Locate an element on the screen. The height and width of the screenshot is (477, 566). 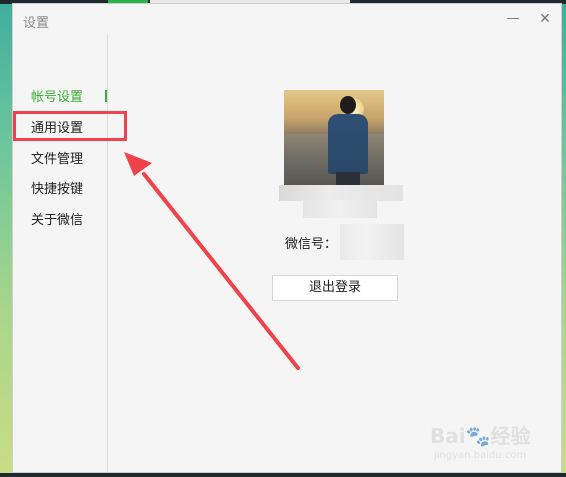
active-indicator is located at coordinates (106, 96).